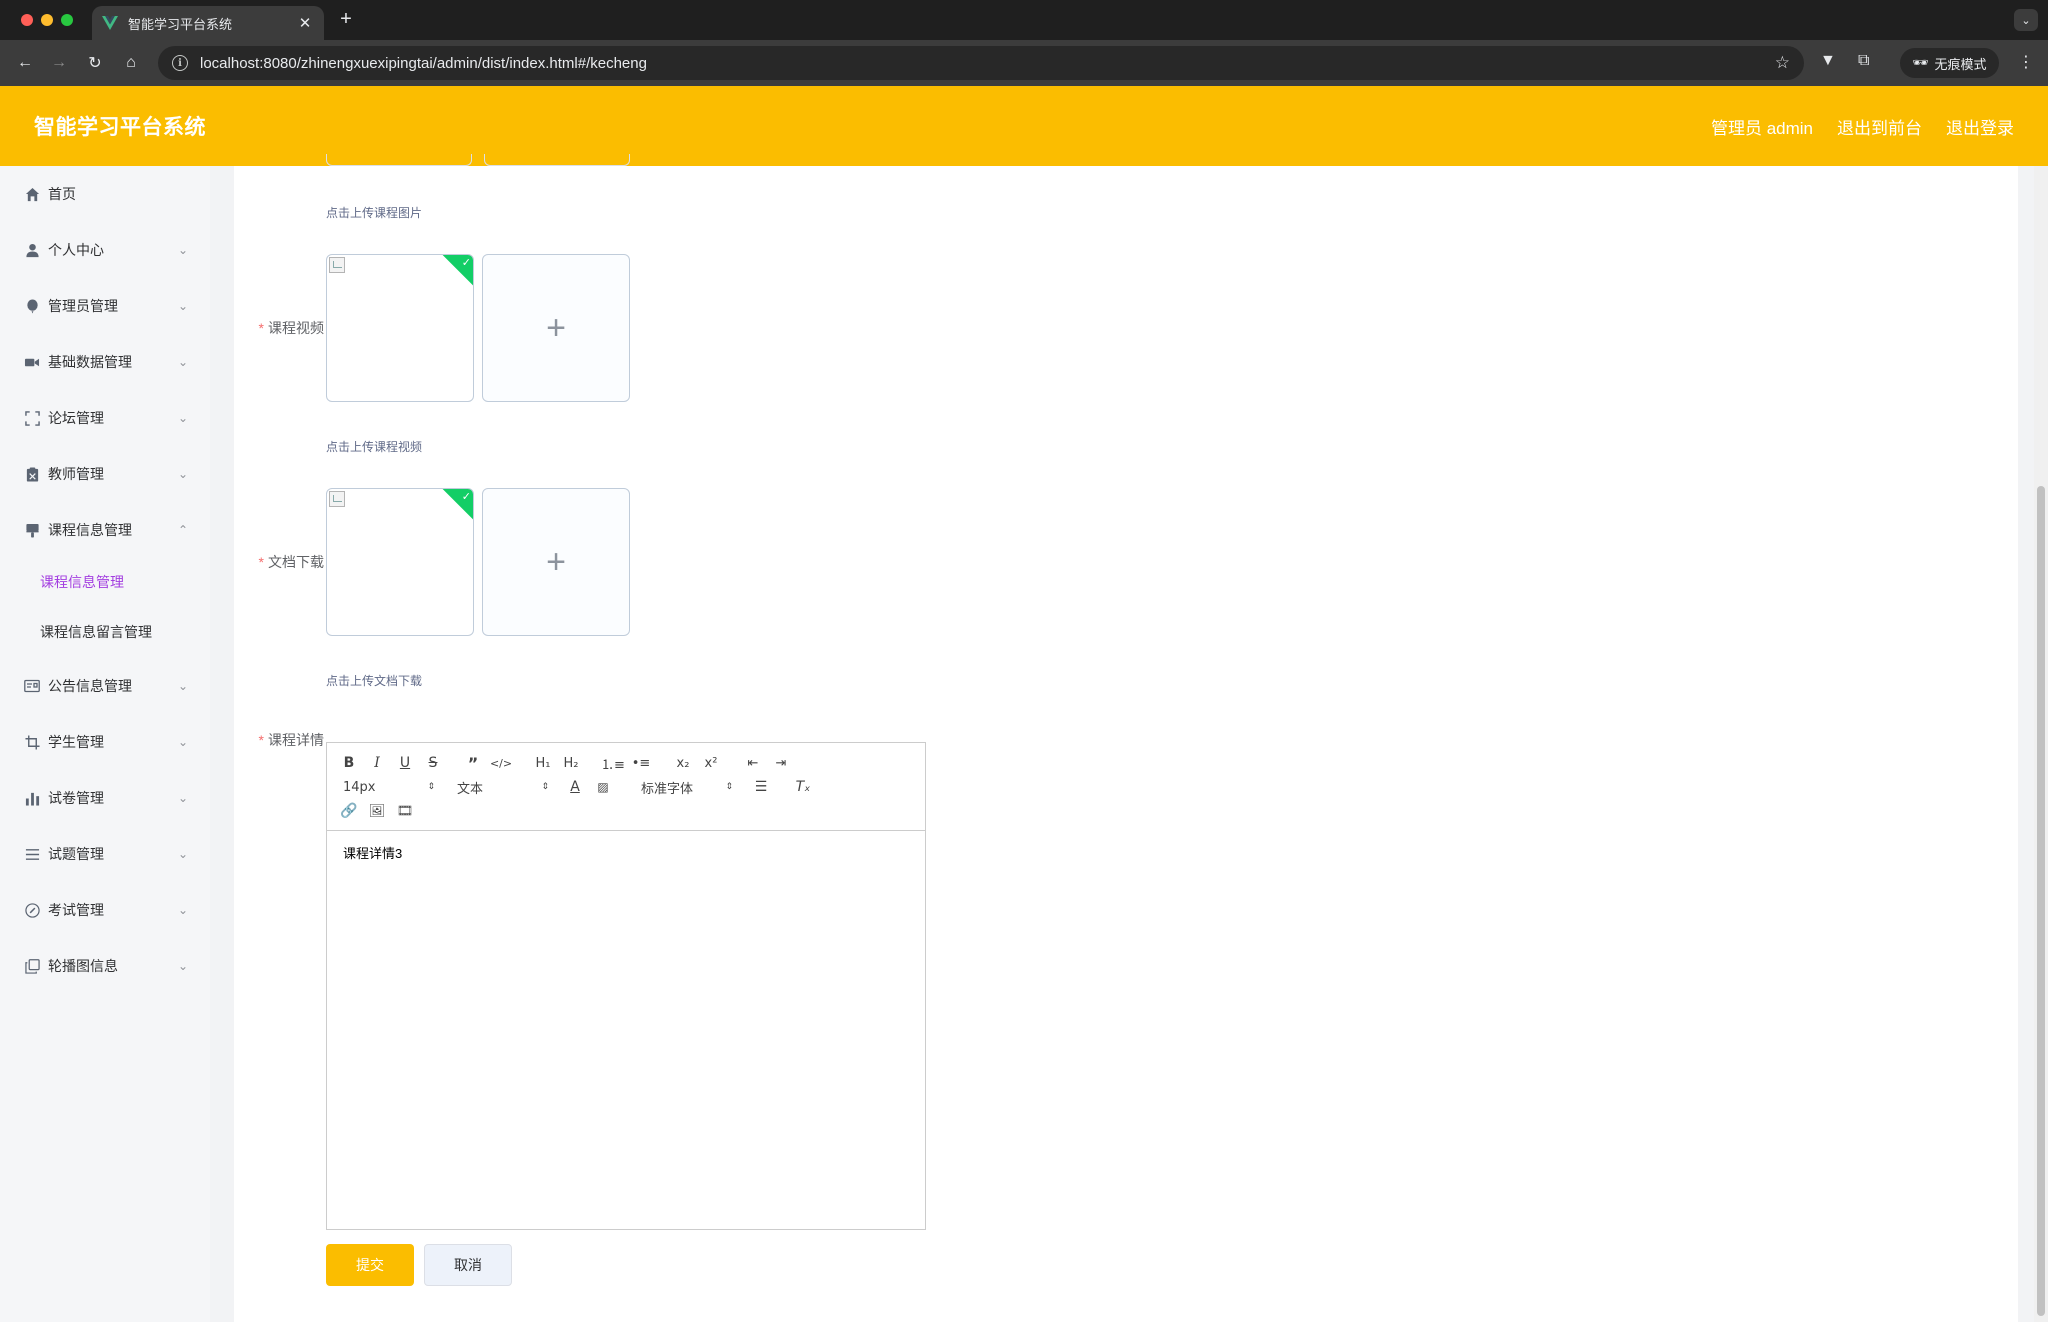 The image size is (2048, 1322). I want to click on sidebar-item-student: 学生管理 ⌄, so click(105, 742).